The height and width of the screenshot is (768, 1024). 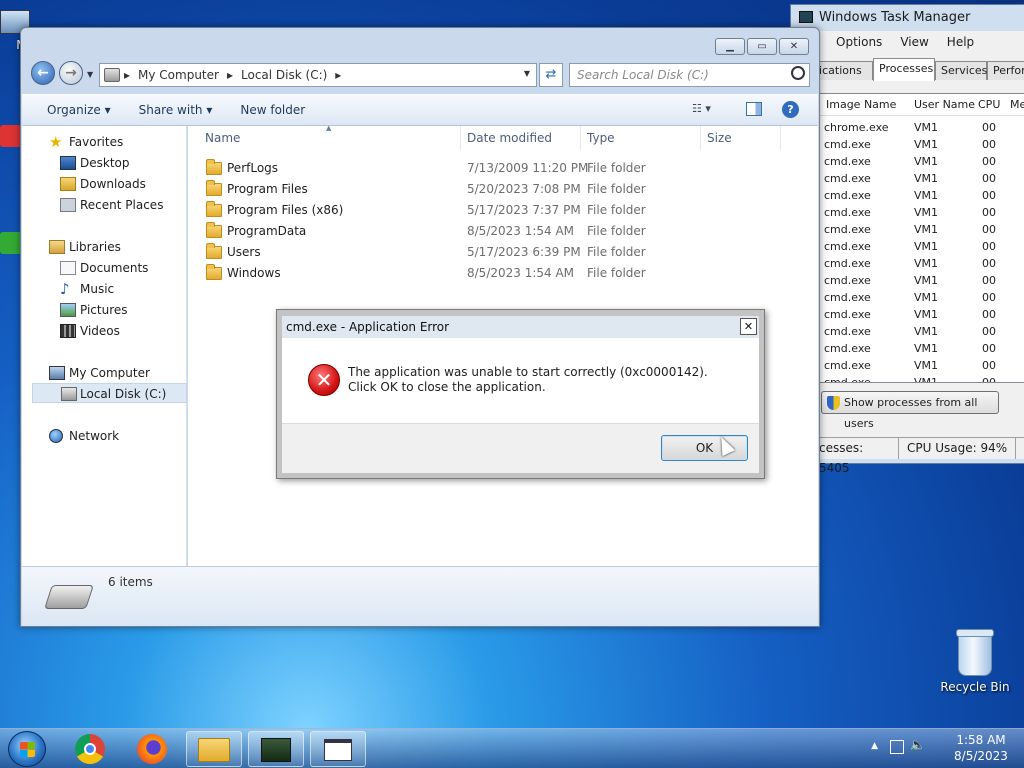 What do you see at coordinates (176, 110) in the screenshot?
I see `share-with-button: Share with ▾` at bounding box center [176, 110].